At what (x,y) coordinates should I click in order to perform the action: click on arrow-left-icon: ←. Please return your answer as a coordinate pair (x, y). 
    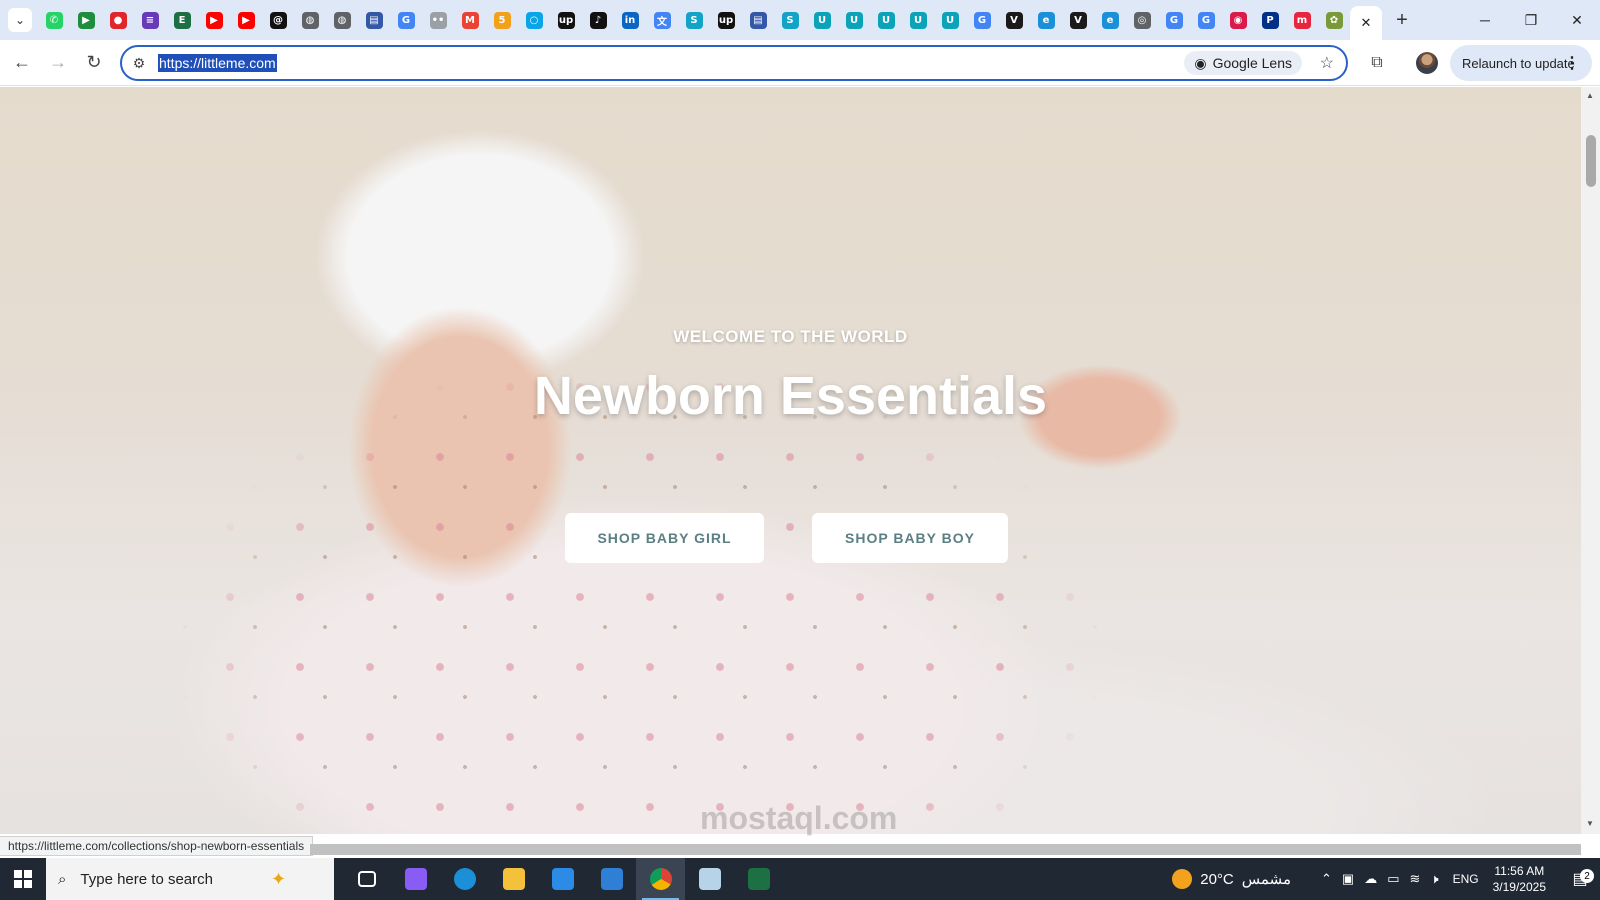
    Looking at the image, I should click on (22, 62).